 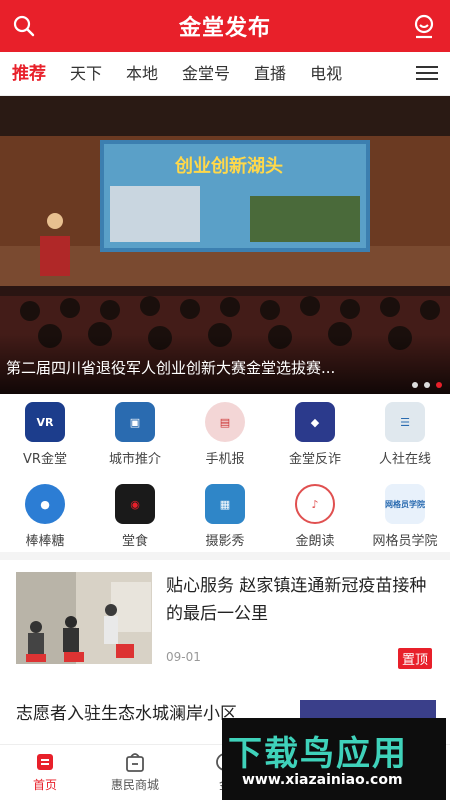 I want to click on vr-icon: VR, so click(x=45, y=422).